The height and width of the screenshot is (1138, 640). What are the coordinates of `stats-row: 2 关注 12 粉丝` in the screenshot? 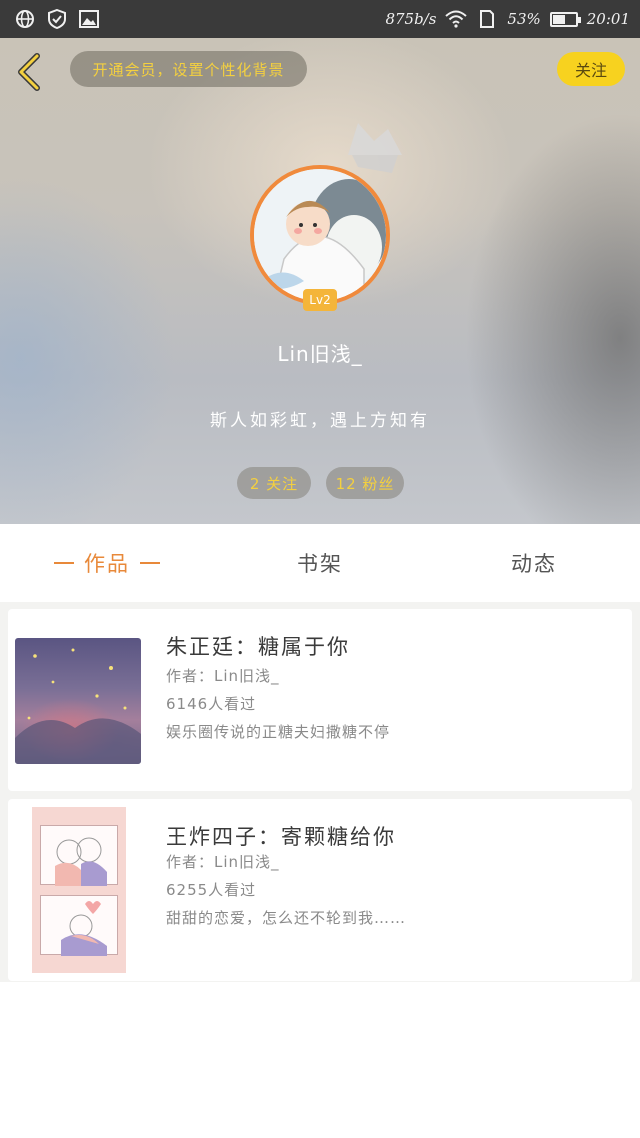 It's located at (320, 483).